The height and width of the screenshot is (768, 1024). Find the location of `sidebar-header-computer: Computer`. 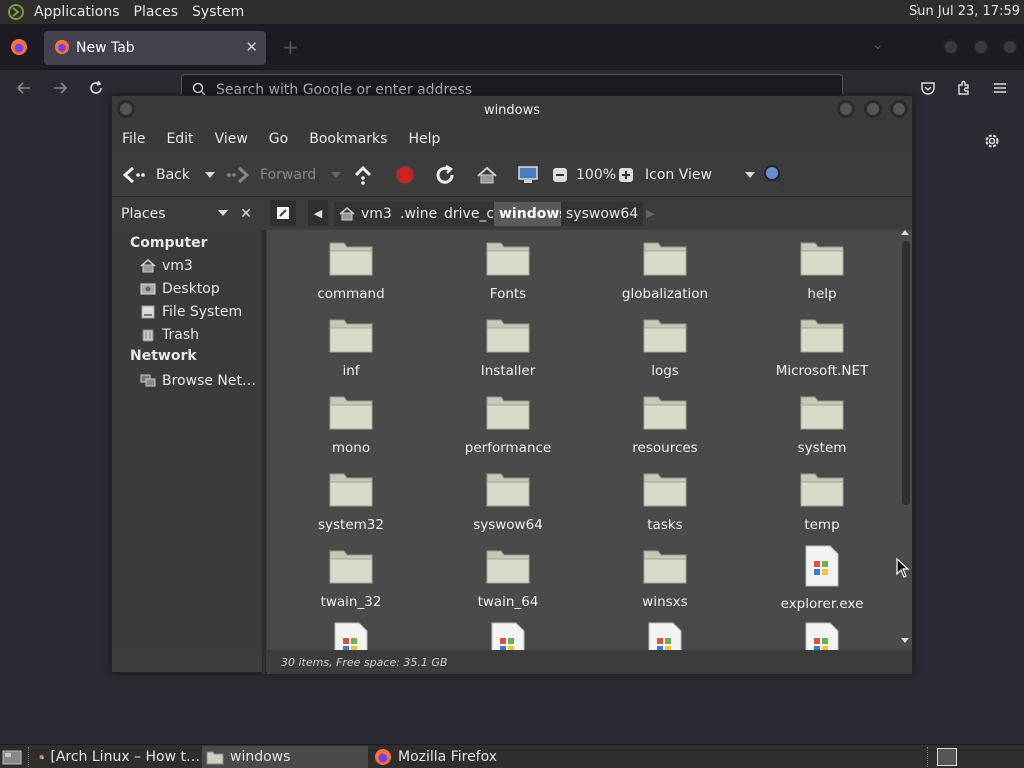

sidebar-header-computer: Computer is located at coordinates (169, 243).